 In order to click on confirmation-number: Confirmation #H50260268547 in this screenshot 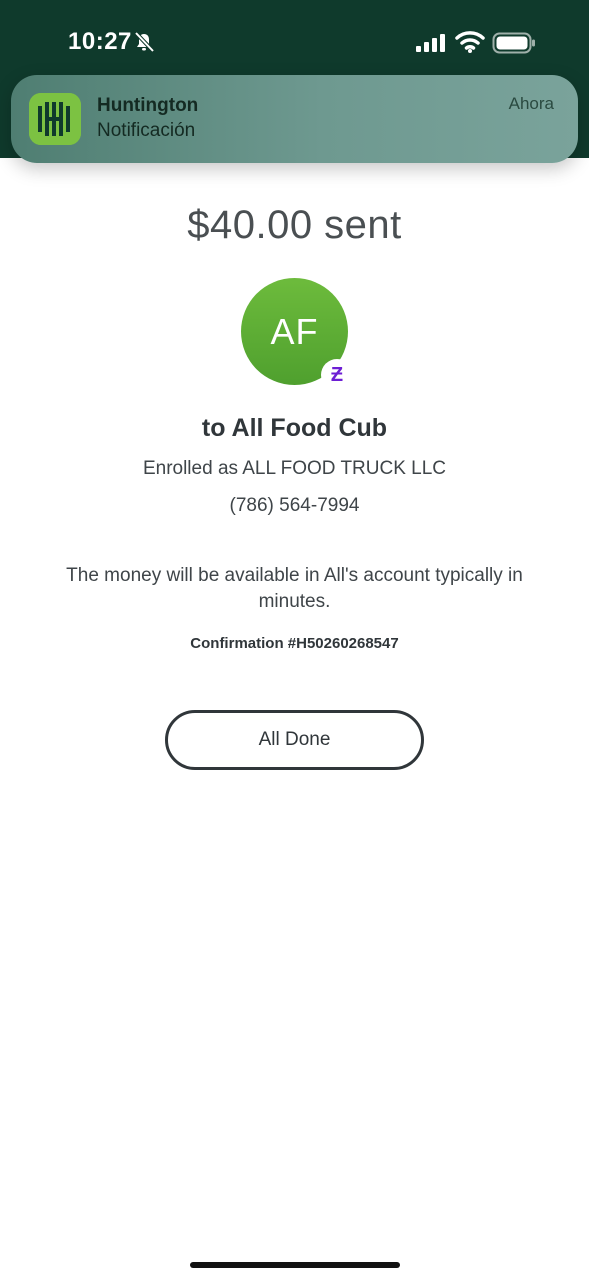, I will do `click(294, 643)`.